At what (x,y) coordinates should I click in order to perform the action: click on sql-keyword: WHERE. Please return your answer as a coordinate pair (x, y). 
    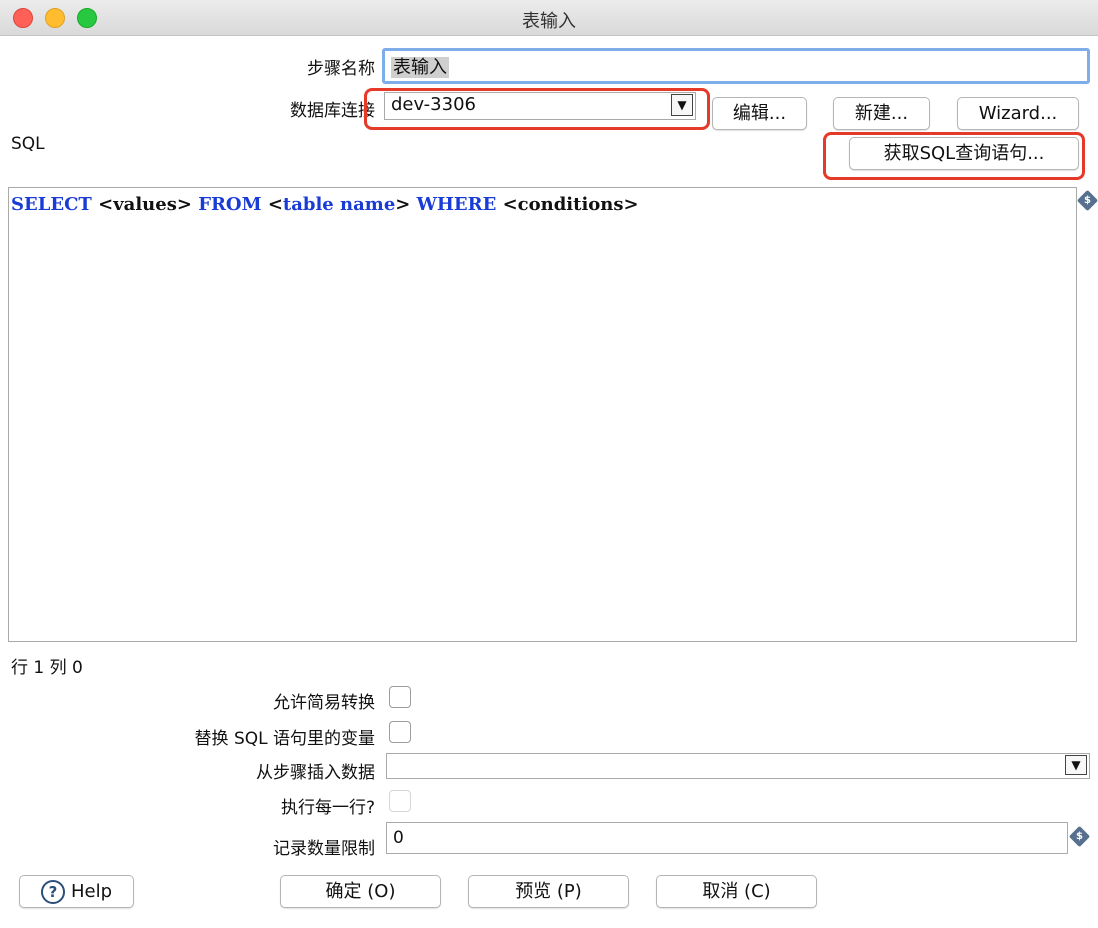
    Looking at the image, I should click on (456, 204).